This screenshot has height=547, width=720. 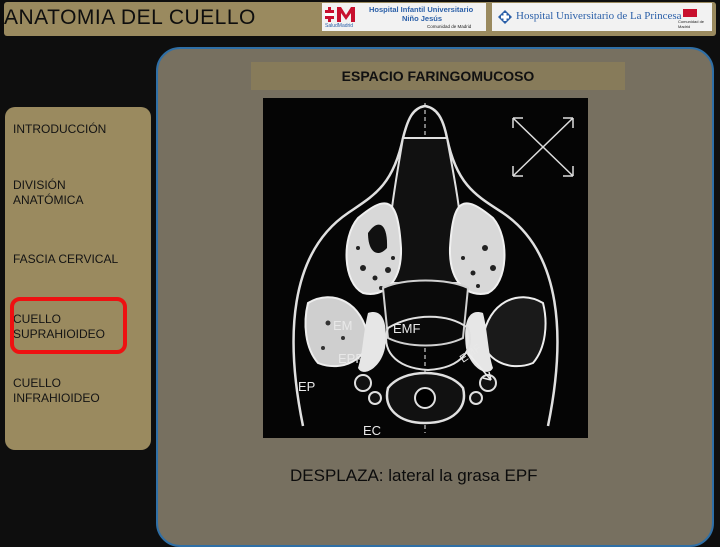 What do you see at coordinates (48, 193) in the screenshot?
I see `sidebar-item-division-anatomica: DIVISIÓN ANATÓMICA` at bounding box center [48, 193].